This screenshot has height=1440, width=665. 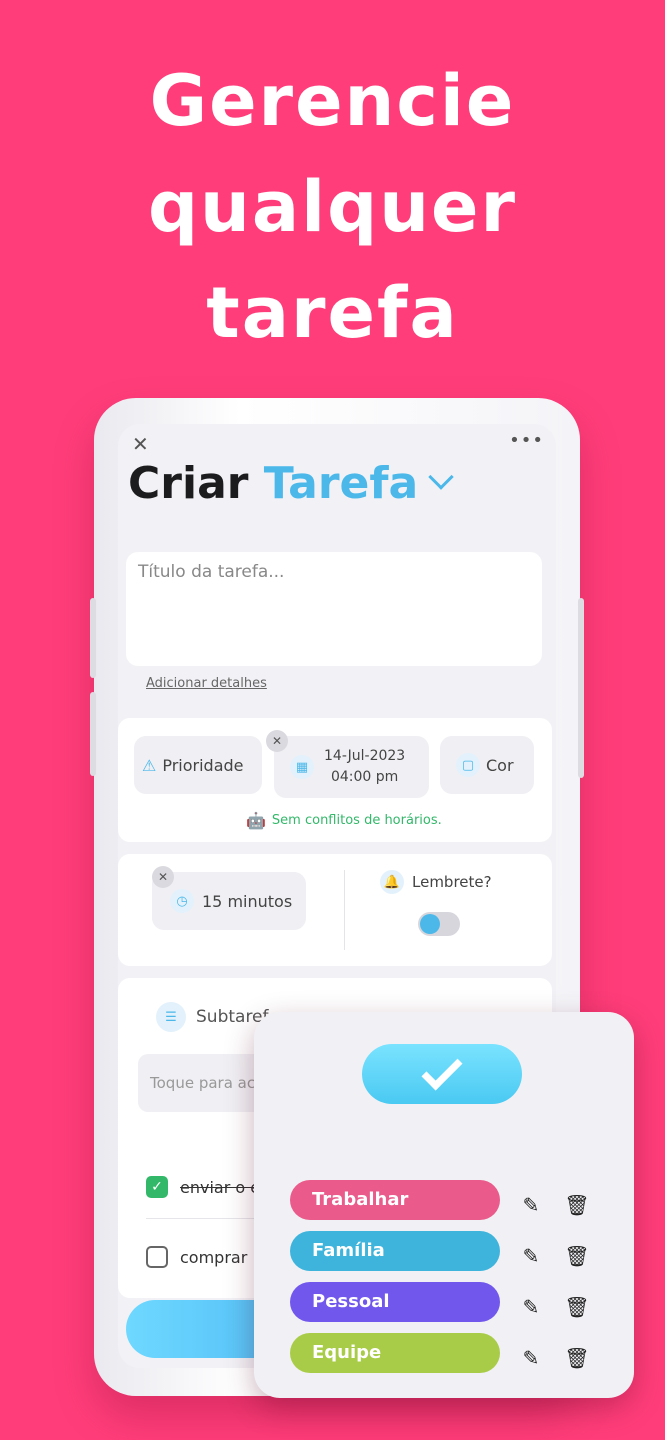 What do you see at coordinates (468, 765) in the screenshot?
I see `color-square-icon: ▢` at bounding box center [468, 765].